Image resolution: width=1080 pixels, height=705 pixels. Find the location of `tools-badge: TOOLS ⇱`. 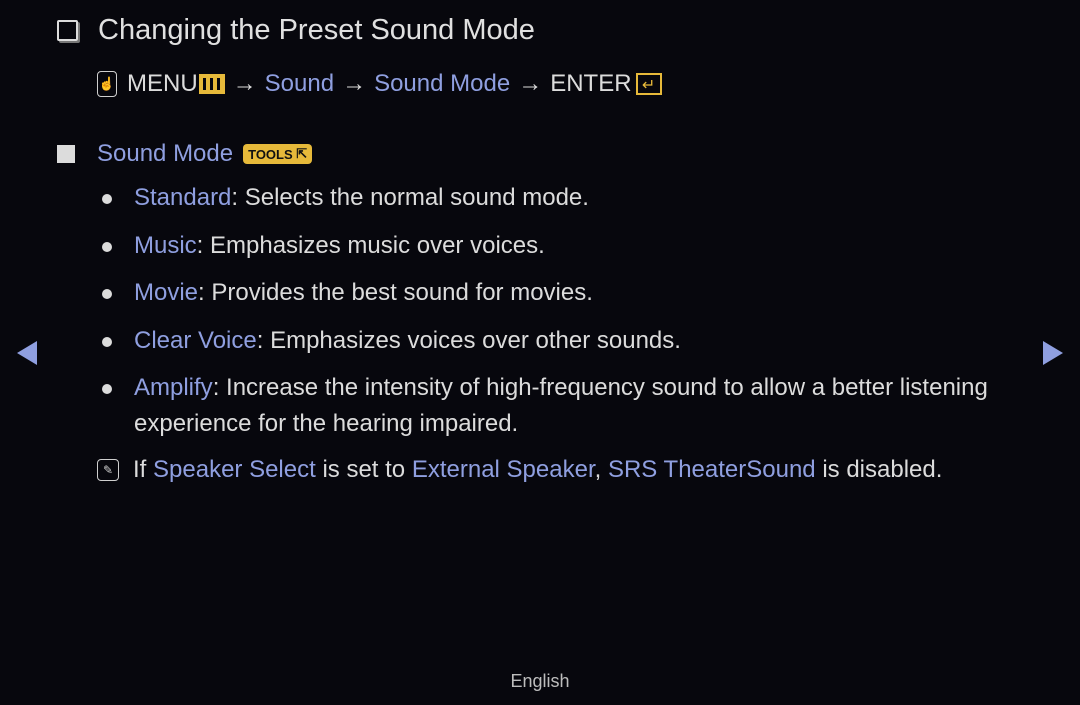

tools-badge: TOOLS ⇱ is located at coordinates (278, 154).